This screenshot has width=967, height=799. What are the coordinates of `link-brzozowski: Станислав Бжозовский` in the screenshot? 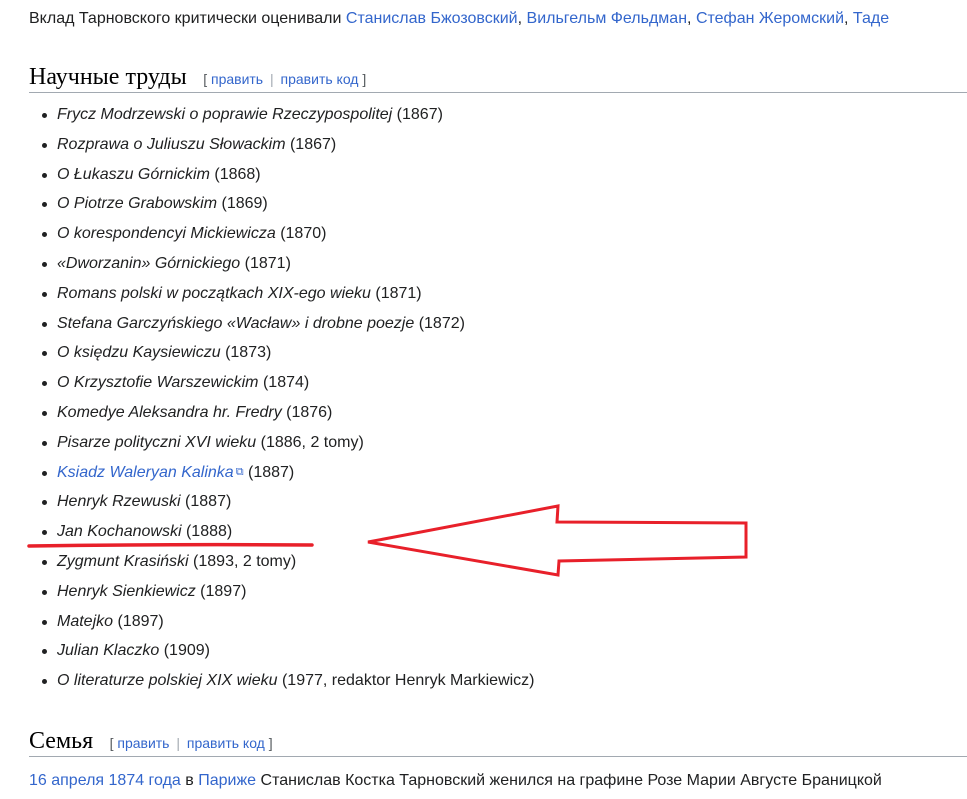 It's located at (432, 18).